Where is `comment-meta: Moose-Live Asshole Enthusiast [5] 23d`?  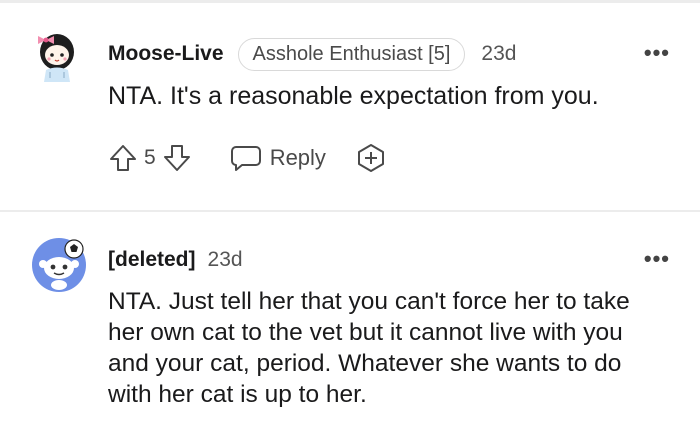
comment-meta: Moose-Live Asshole Enthusiast [5] 23d is located at coordinates (312, 54).